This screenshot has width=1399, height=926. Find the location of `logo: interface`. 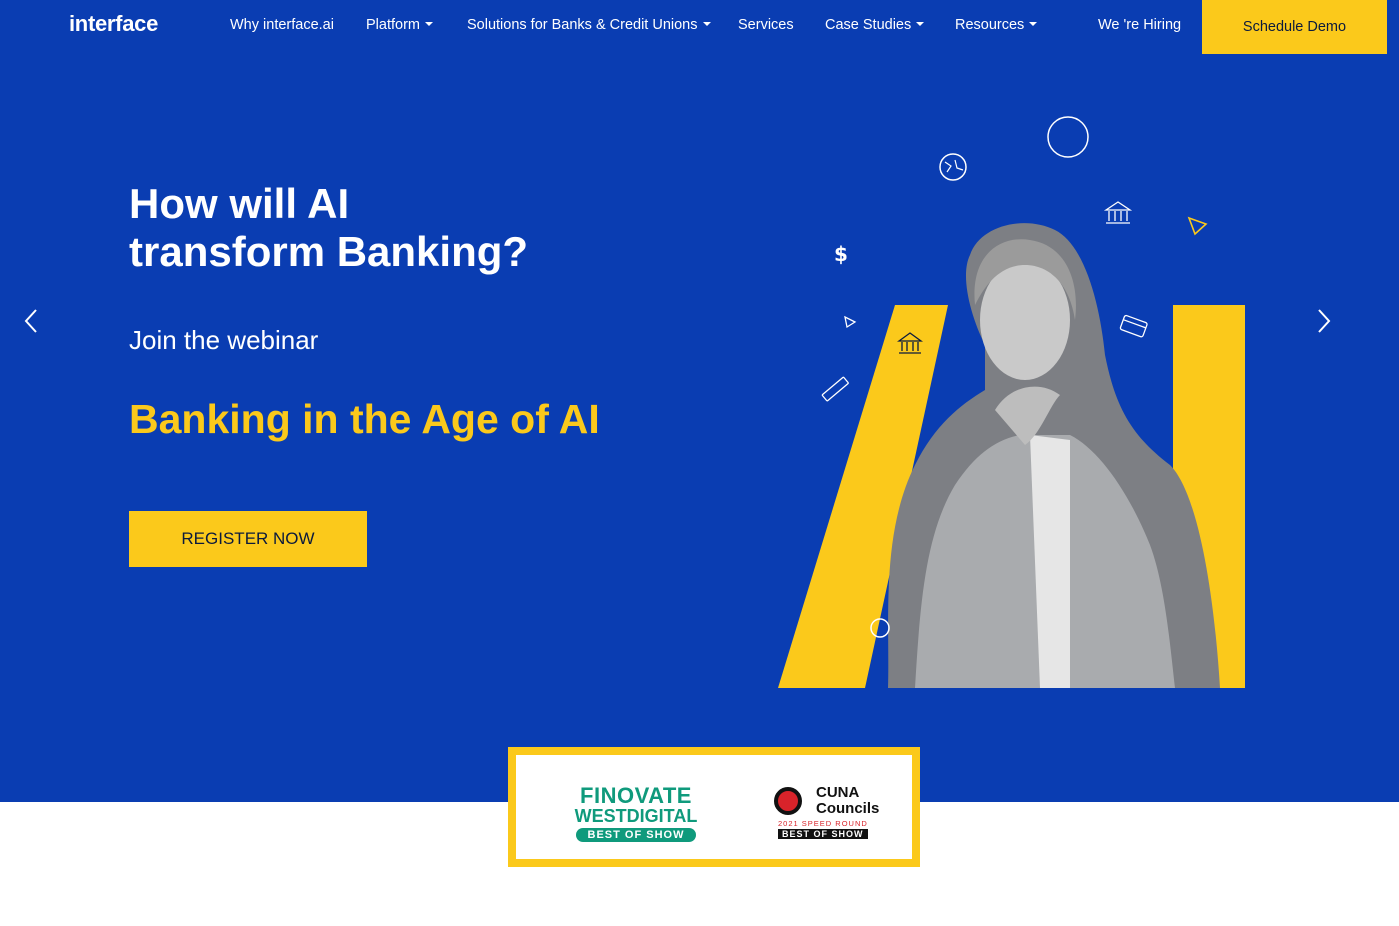

logo: interface is located at coordinates (113, 24).